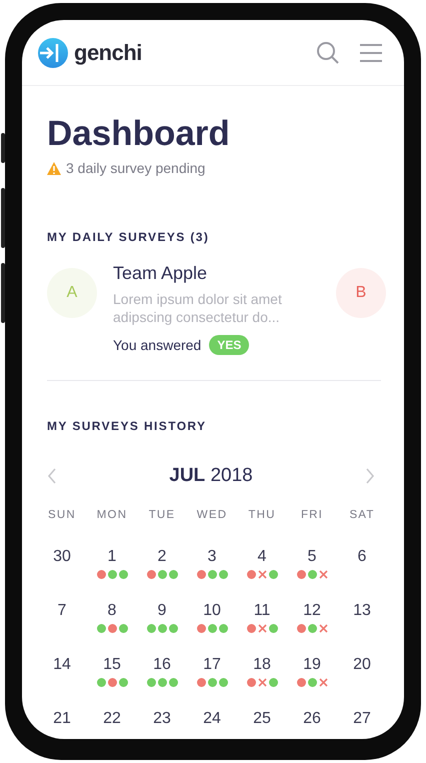  Describe the element at coordinates (312, 611) in the screenshot. I see `calendar-day: 12` at that location.